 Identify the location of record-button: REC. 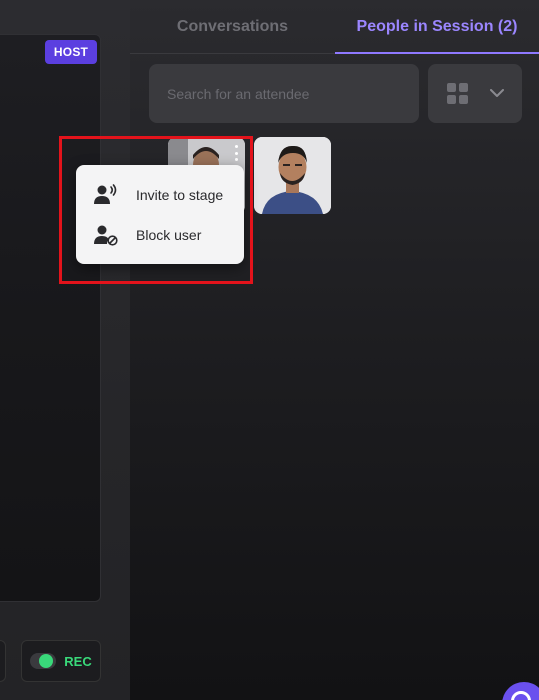
(61, 661).